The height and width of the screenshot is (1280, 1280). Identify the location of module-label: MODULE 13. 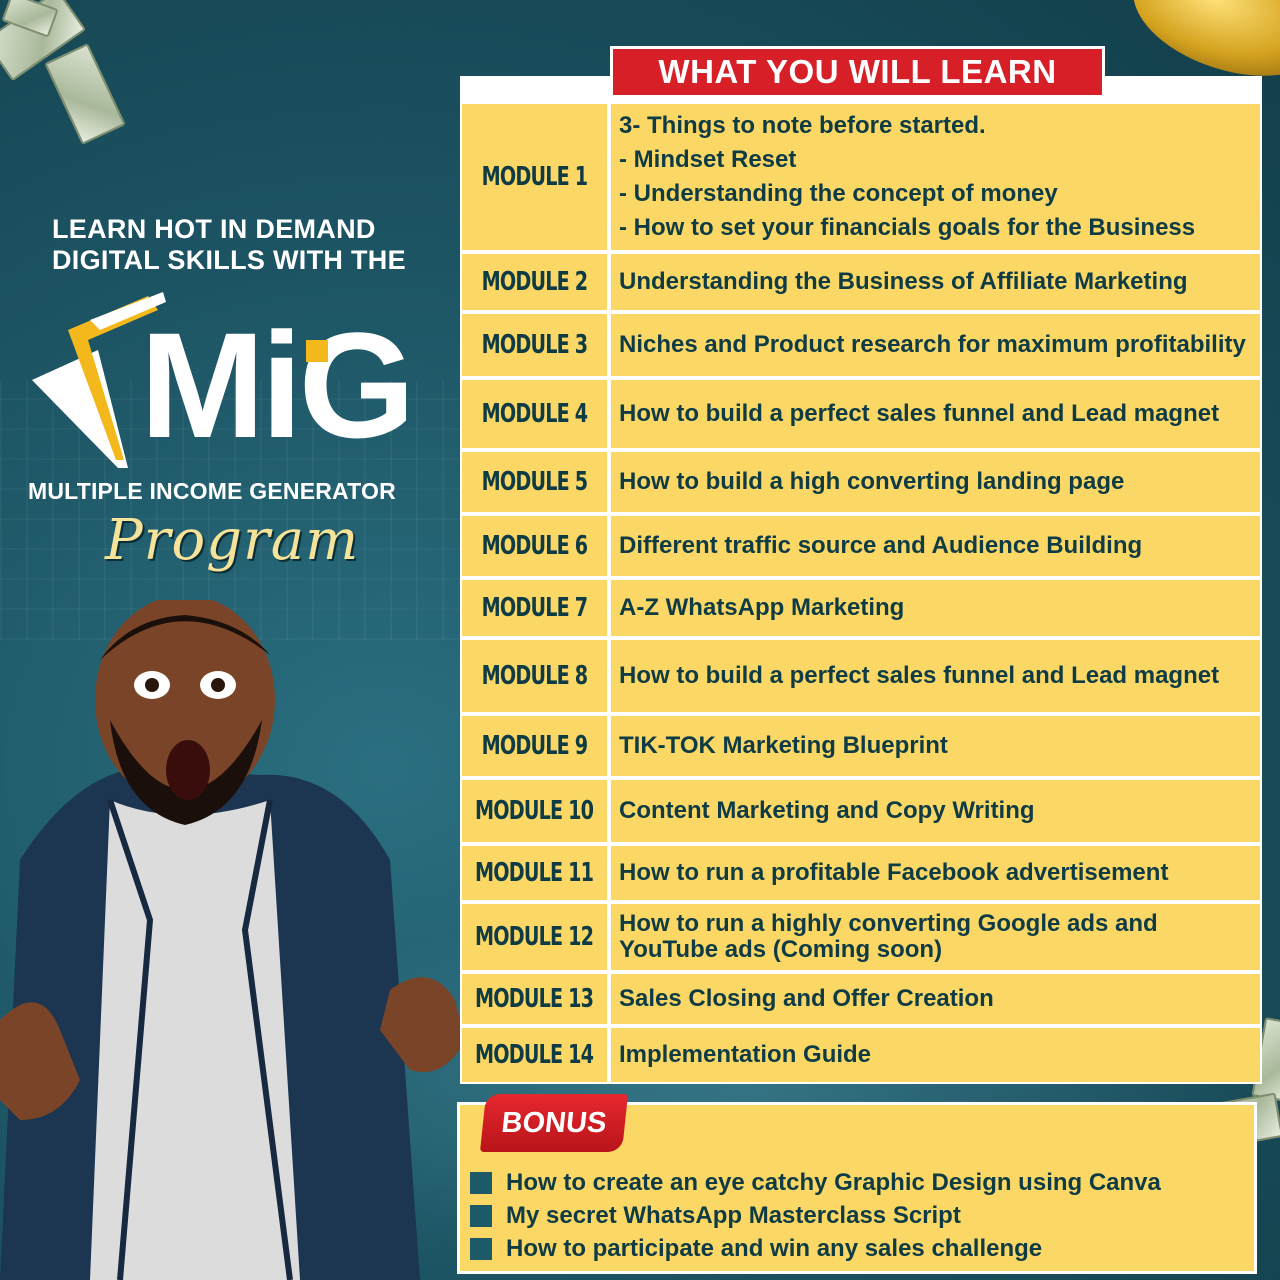
(534, 999).